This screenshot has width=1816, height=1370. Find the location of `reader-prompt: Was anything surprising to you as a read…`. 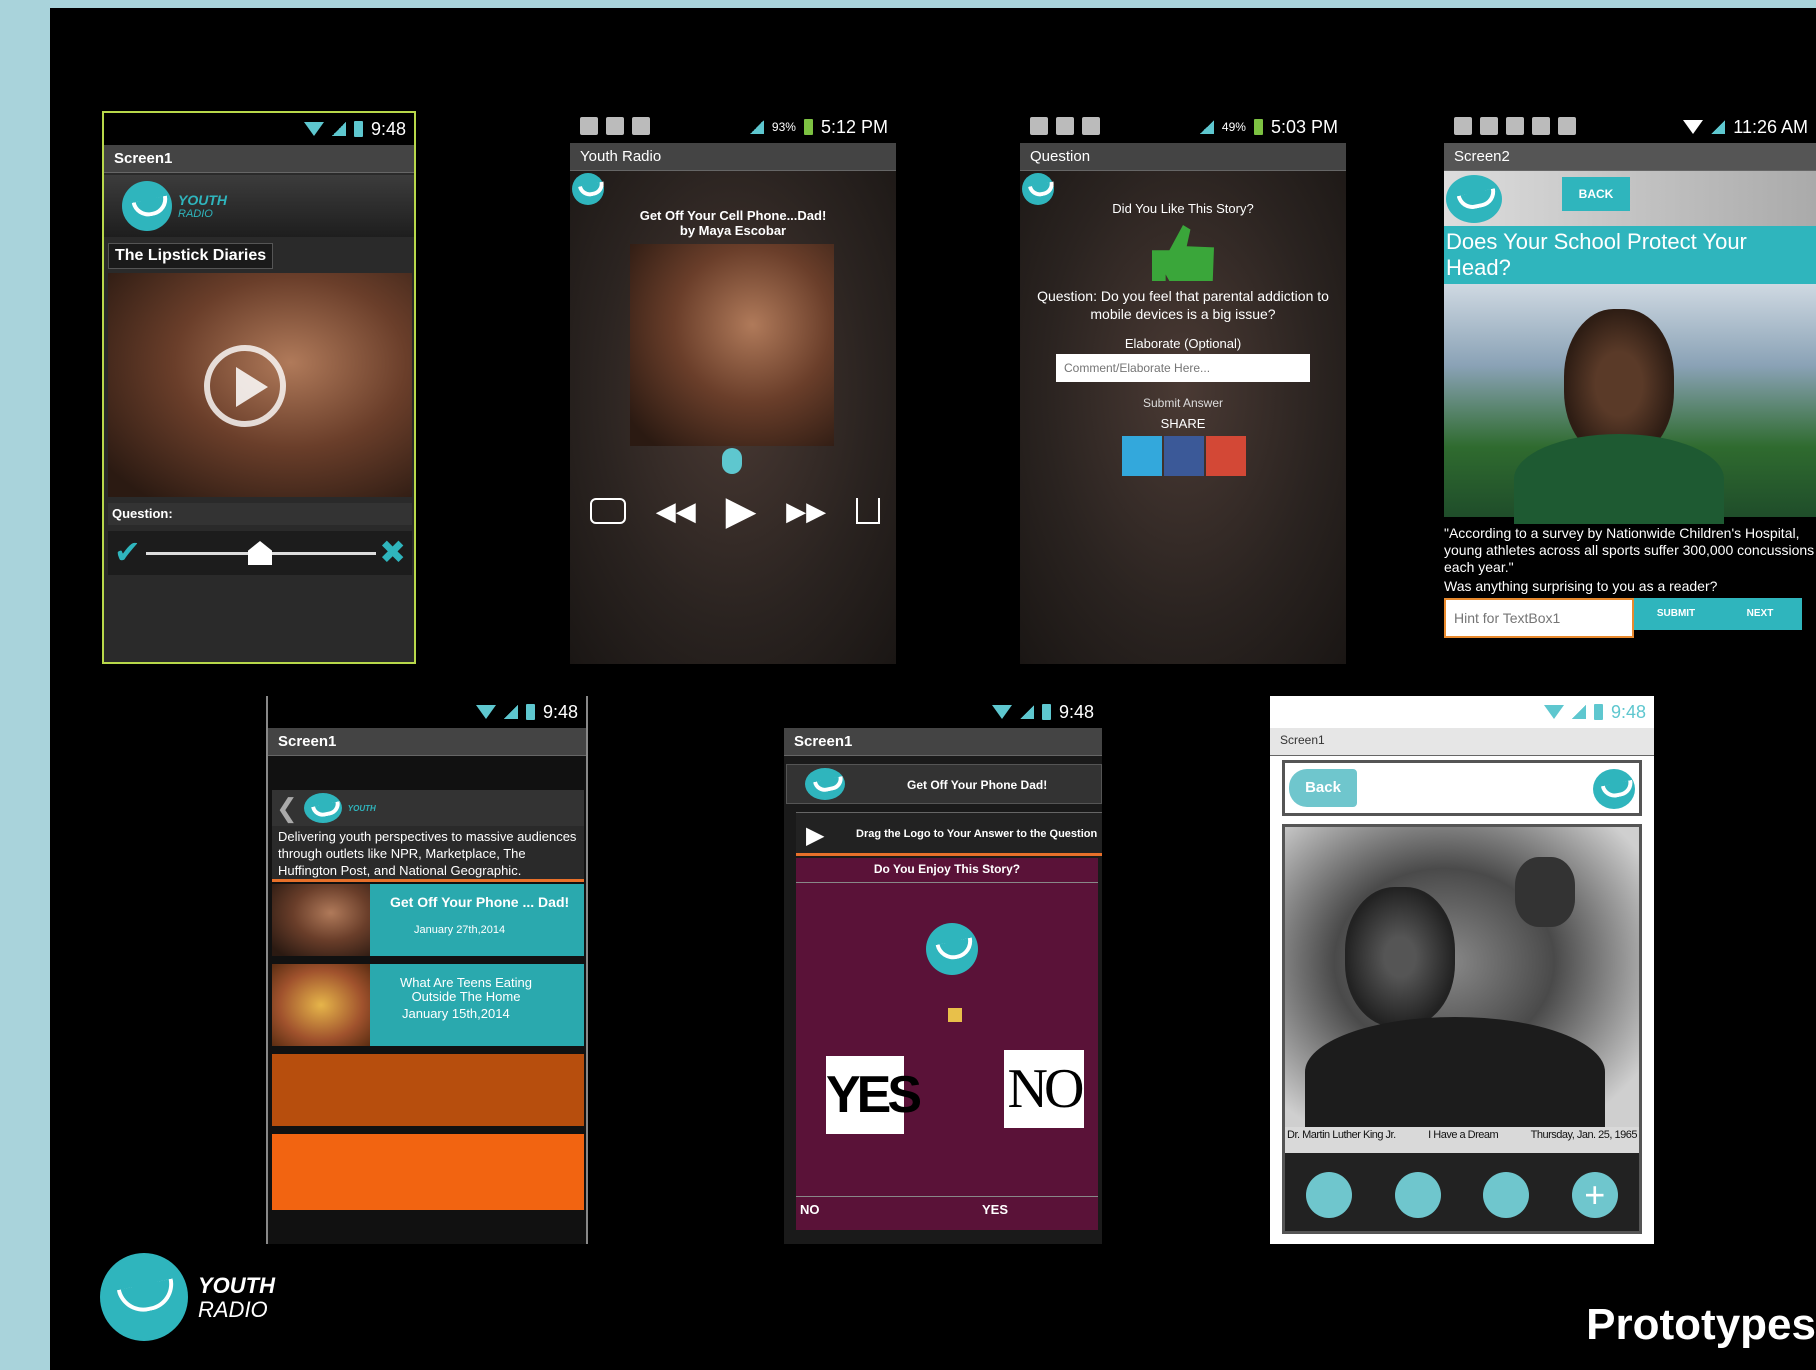

reader-prompt: Was anything surprising to you as a read… is located at coordinates (1581, 586).